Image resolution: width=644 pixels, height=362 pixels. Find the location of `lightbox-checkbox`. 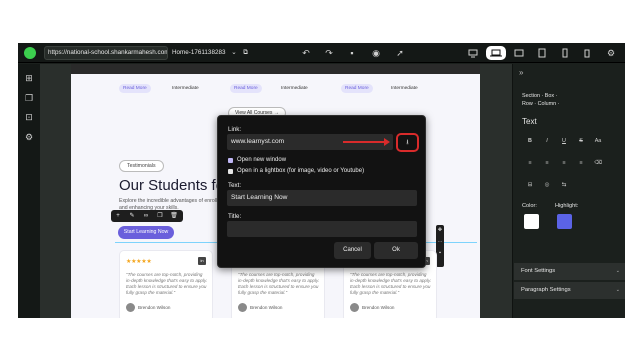

lightbox-checkbox is located at coordinates (230, 171).